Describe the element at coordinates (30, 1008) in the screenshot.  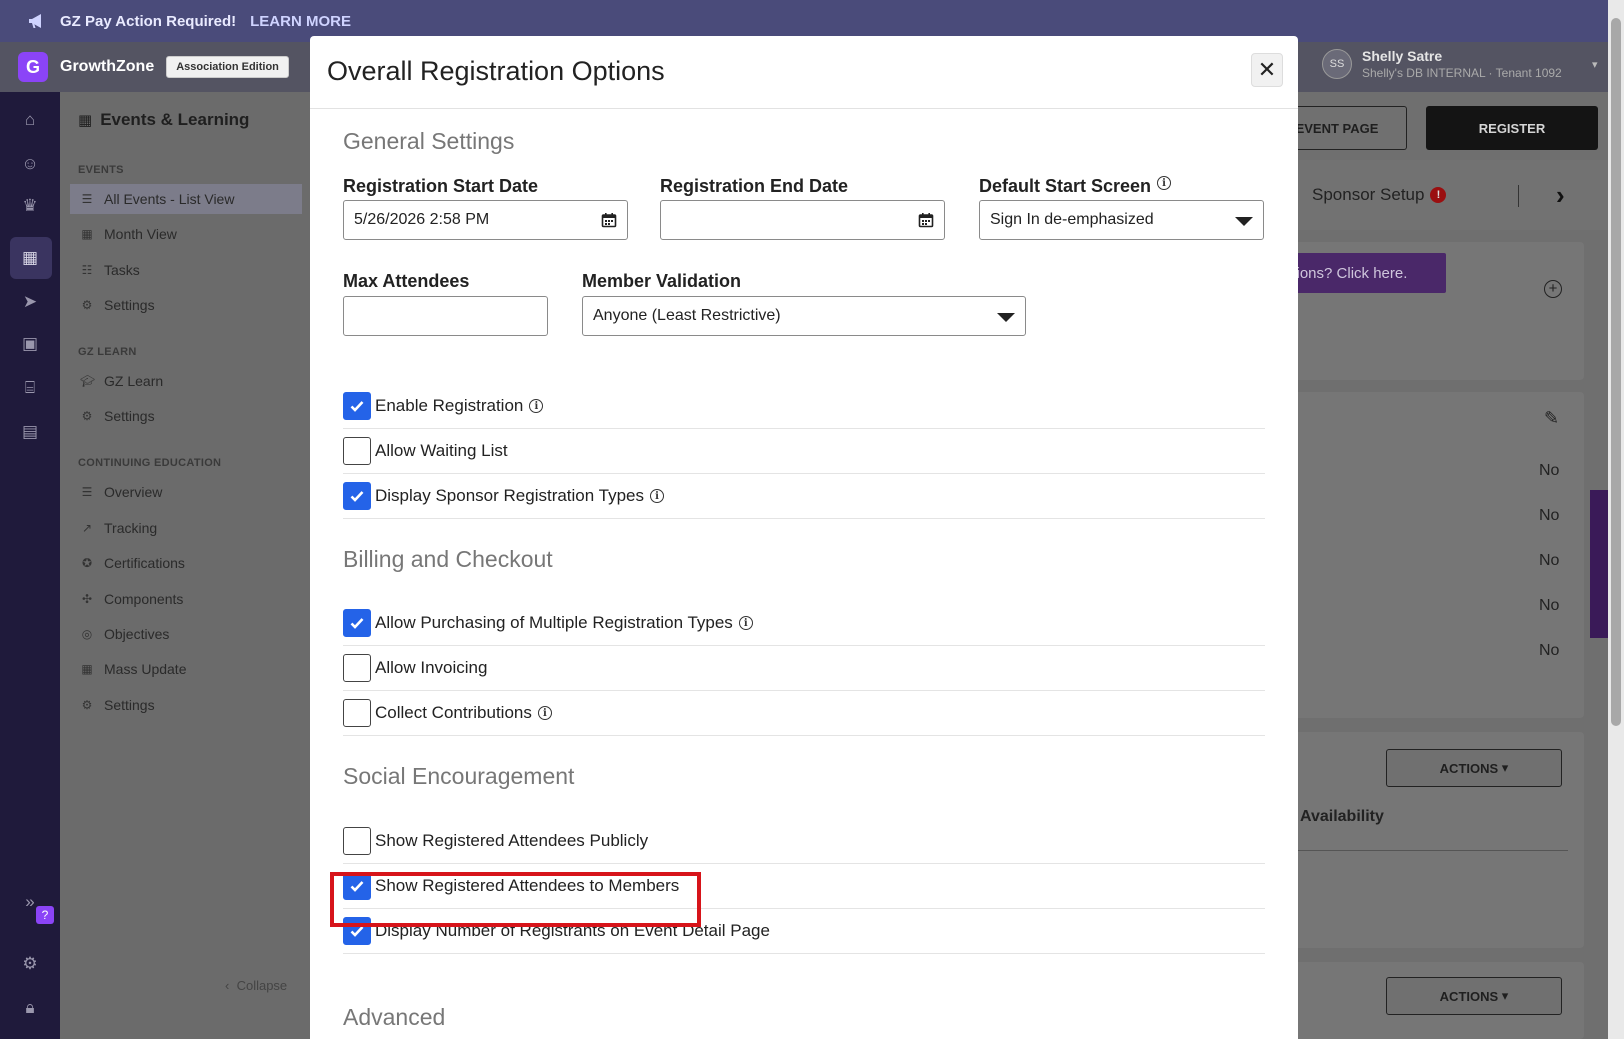
I see `lock-icon: 🔒︎` at that location.